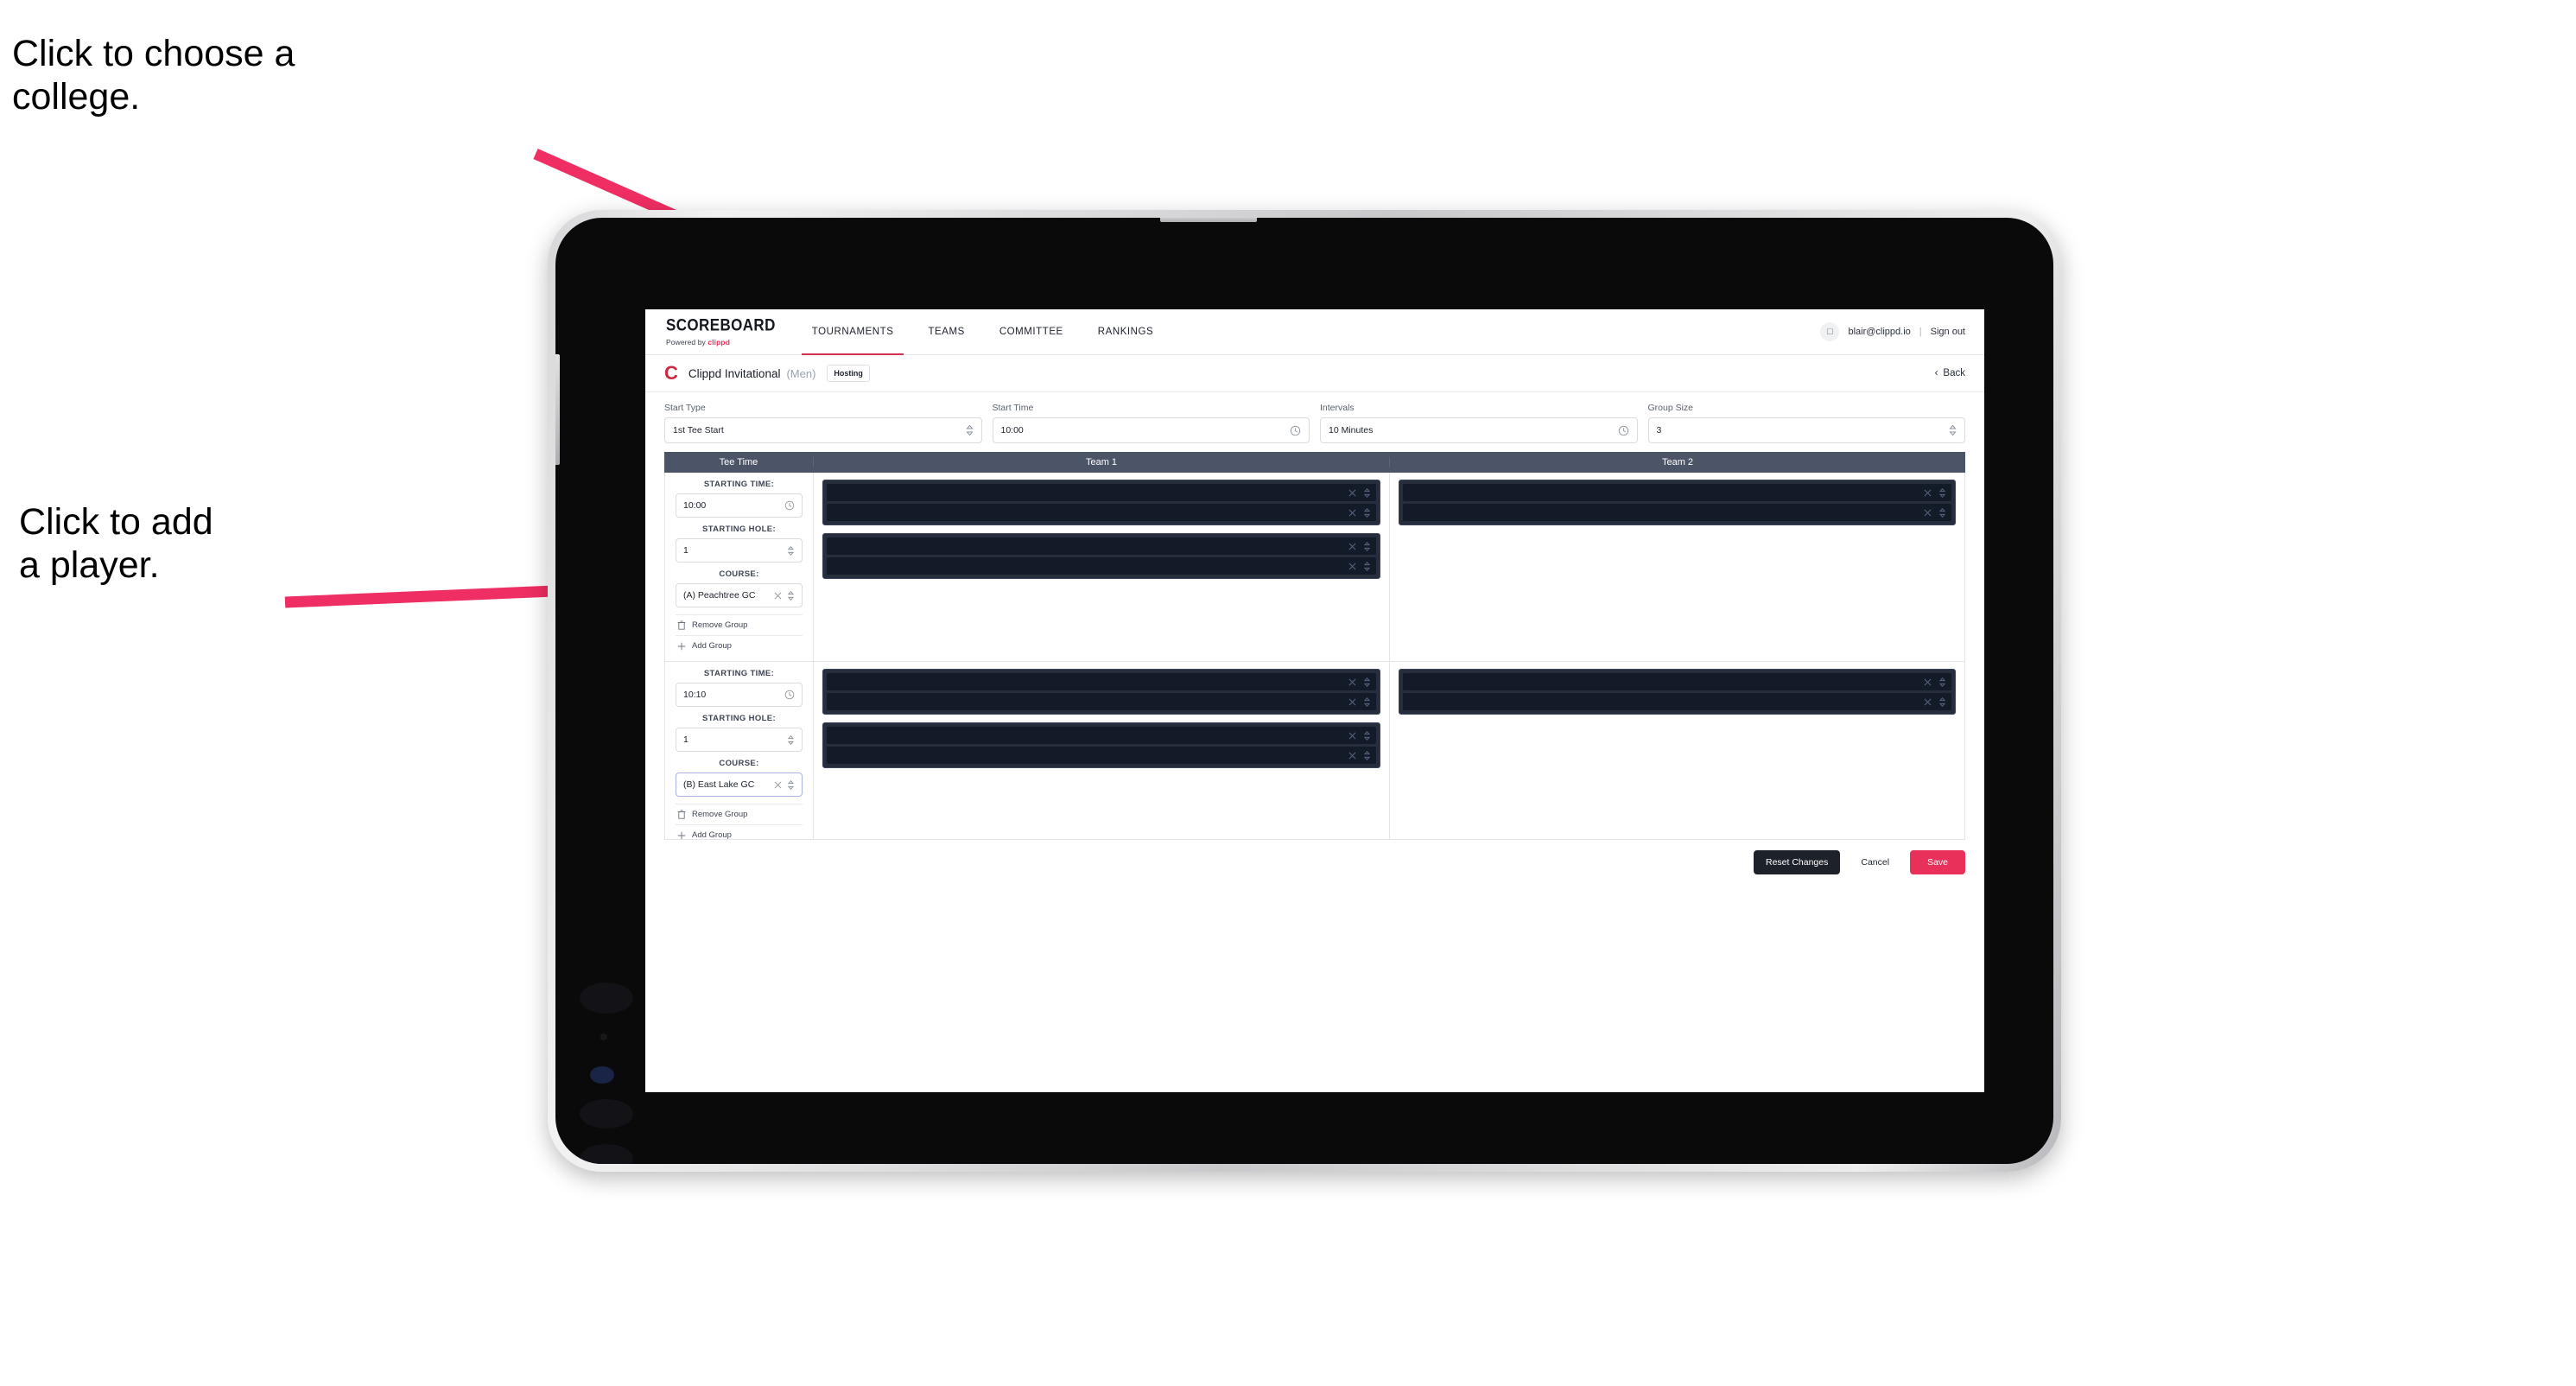 Image resolution: width=2576 pixels, height=1386 pixels. Describe the element at coordinates (739, 695) in the screenshot. I see `starting-time-input: 10:10` at that location.